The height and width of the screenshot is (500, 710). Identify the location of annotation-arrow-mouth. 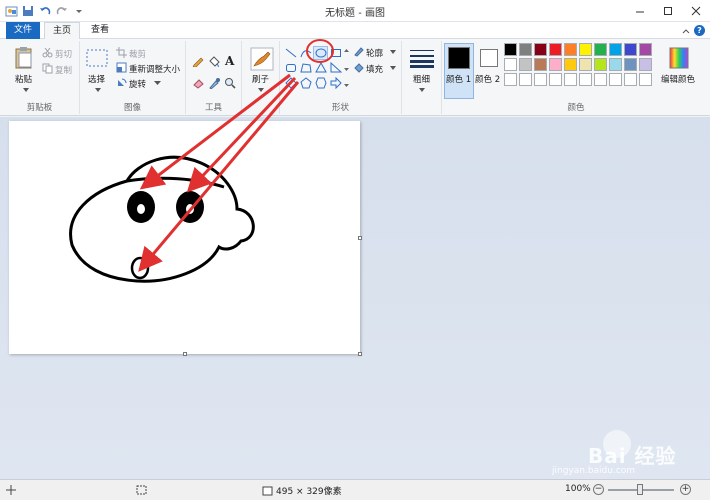
(219, 176).